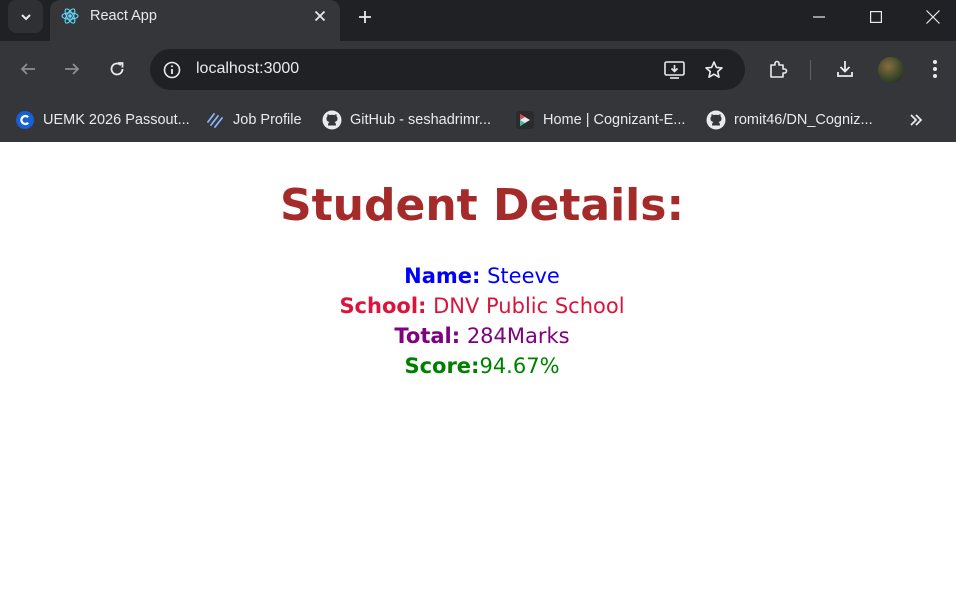  I want to click on forward-button, so click(72, 69).